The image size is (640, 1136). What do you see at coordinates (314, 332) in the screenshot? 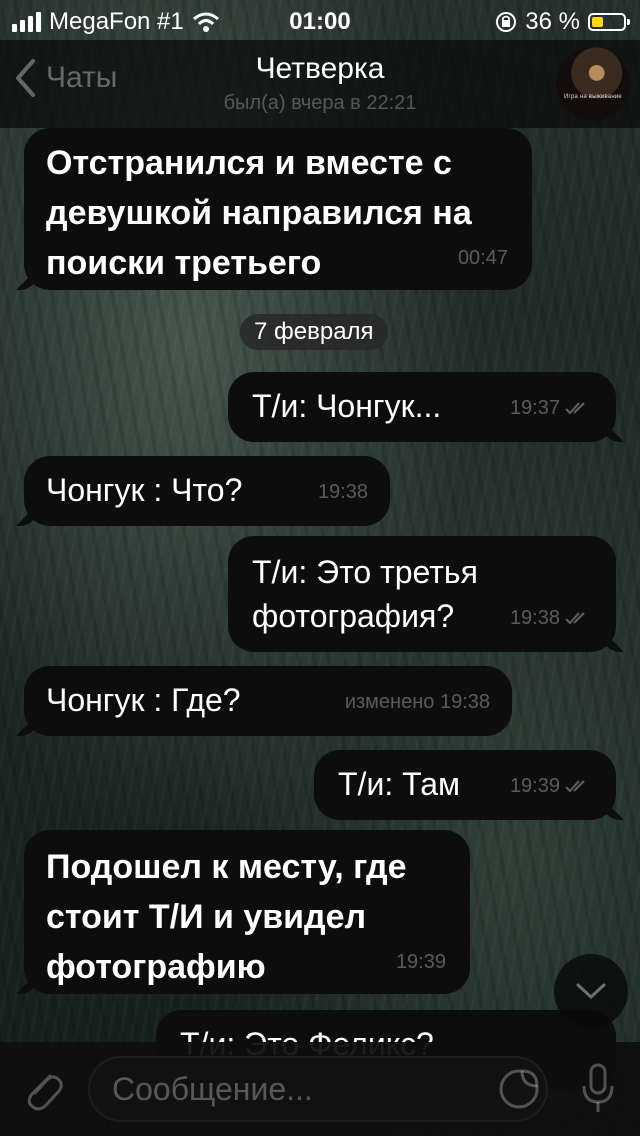
I see `date-separator: 7 февраля` at bounding box center [314, 332].